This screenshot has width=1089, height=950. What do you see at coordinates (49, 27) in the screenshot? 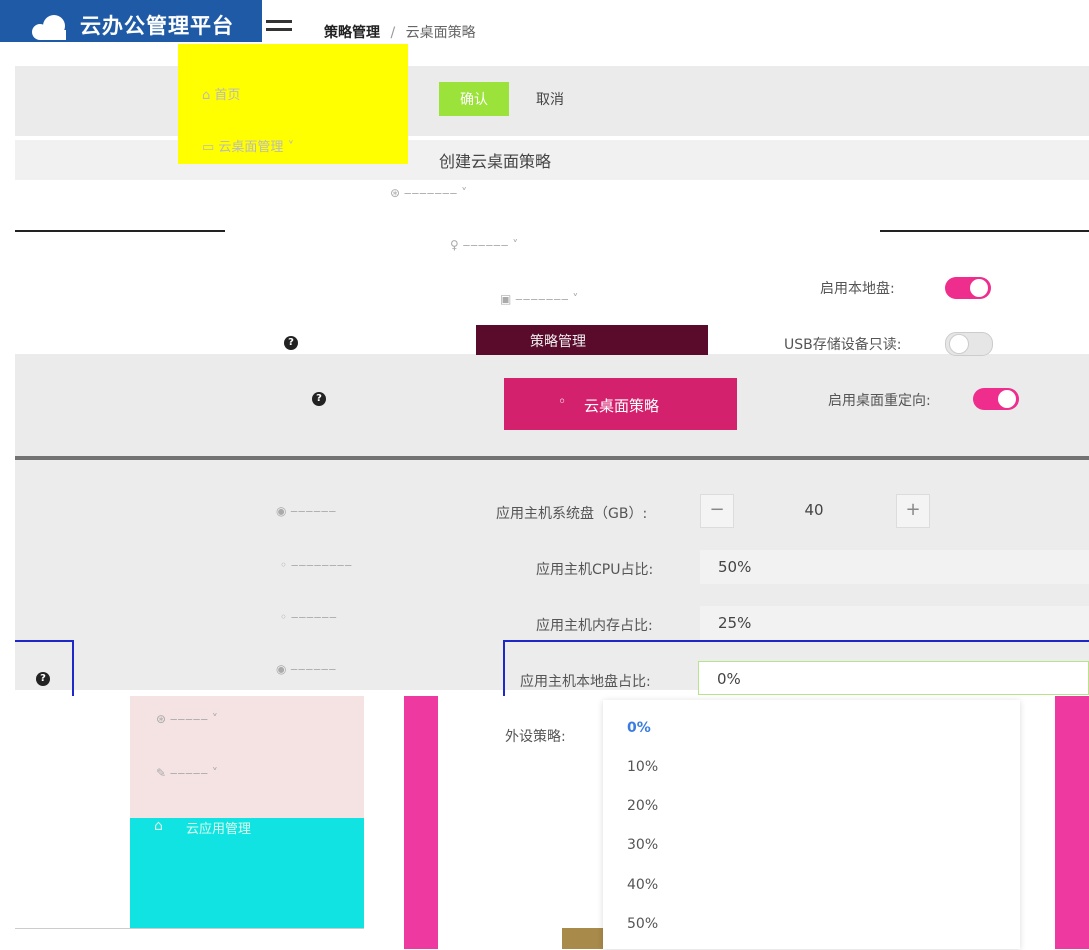
I see `cloud-logo-icon` at bounding box center [49, 27].